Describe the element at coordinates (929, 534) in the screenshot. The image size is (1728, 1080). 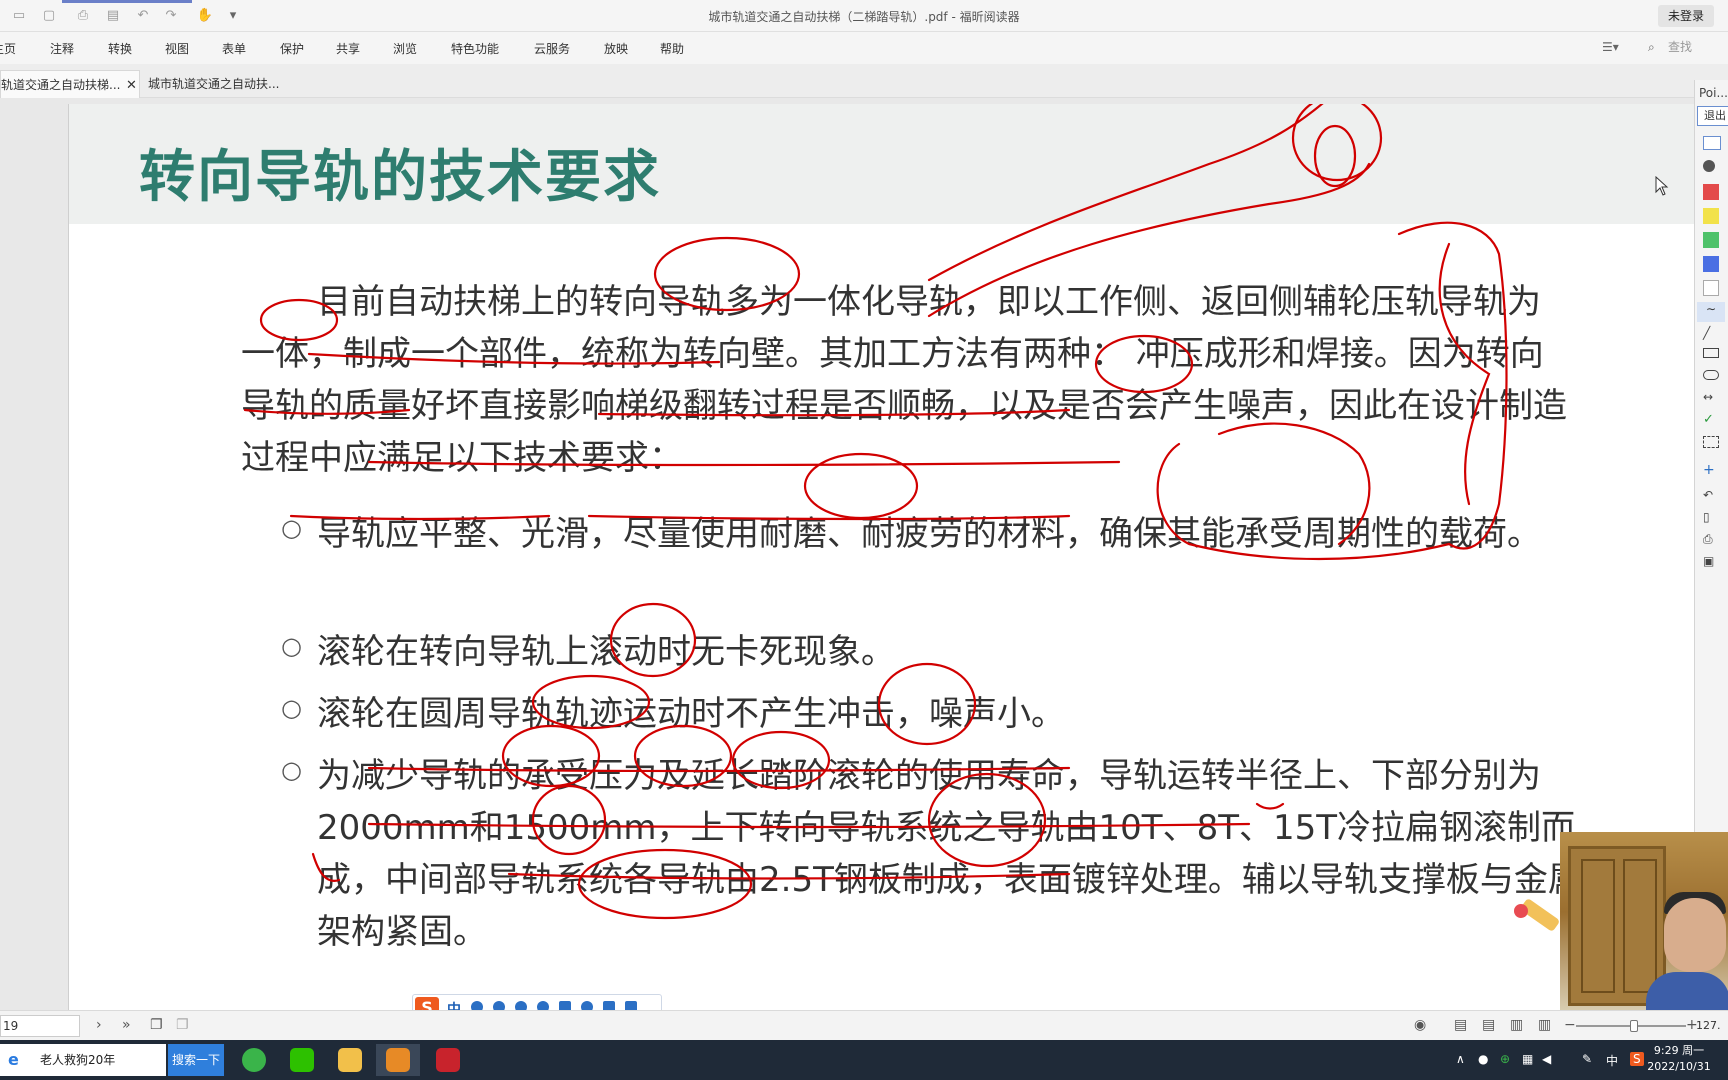
I see `bullet-text: 导轨应平整、光滑，尽量使用耐磨、耐疲劳的材料，确保其能承受周期性的载荷。` at that location.